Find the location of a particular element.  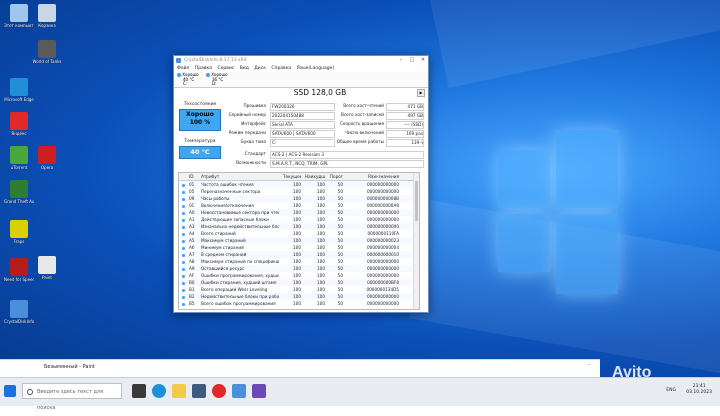

writes-label: Всего хост-записей is located at coordinates (362, 114).